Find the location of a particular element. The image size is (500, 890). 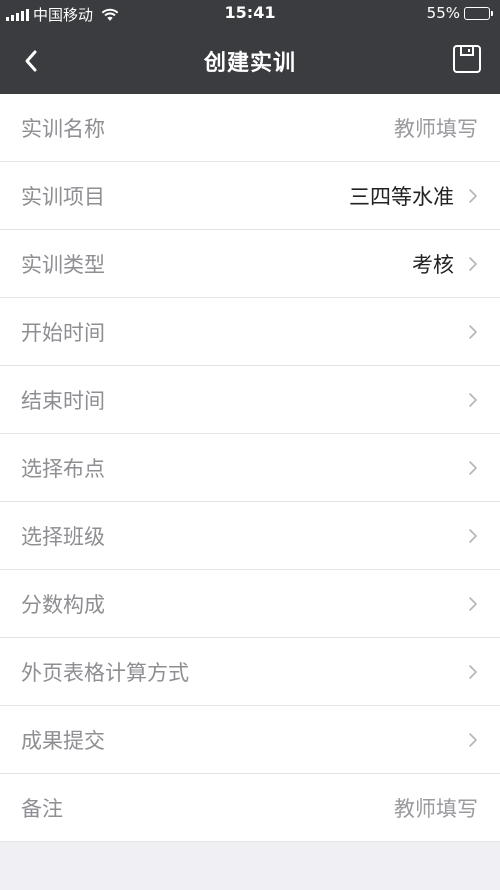

save-icon is located at coordinates (467, 59).